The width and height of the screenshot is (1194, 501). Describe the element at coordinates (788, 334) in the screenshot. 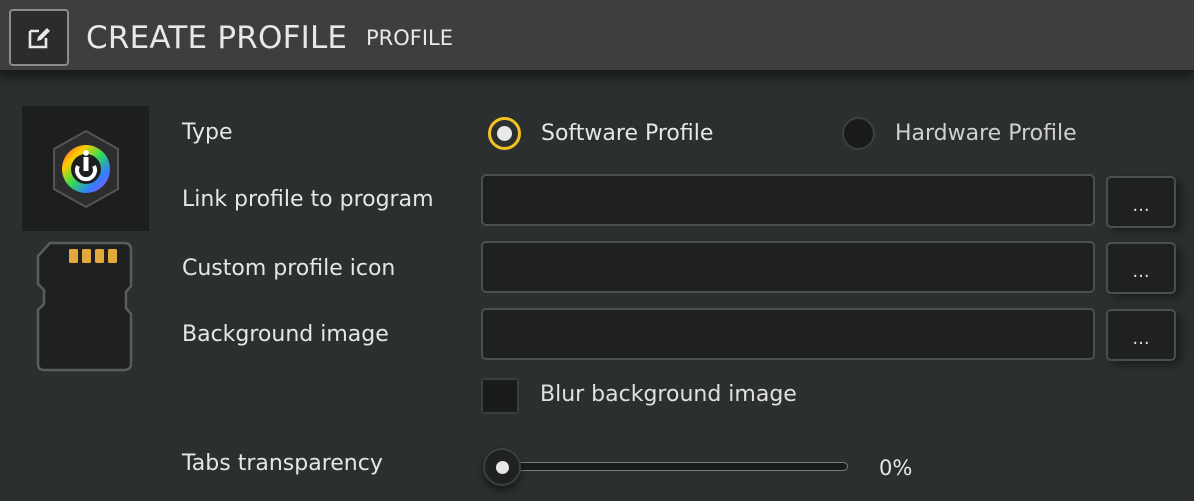

I see `background-image-input` at that location.